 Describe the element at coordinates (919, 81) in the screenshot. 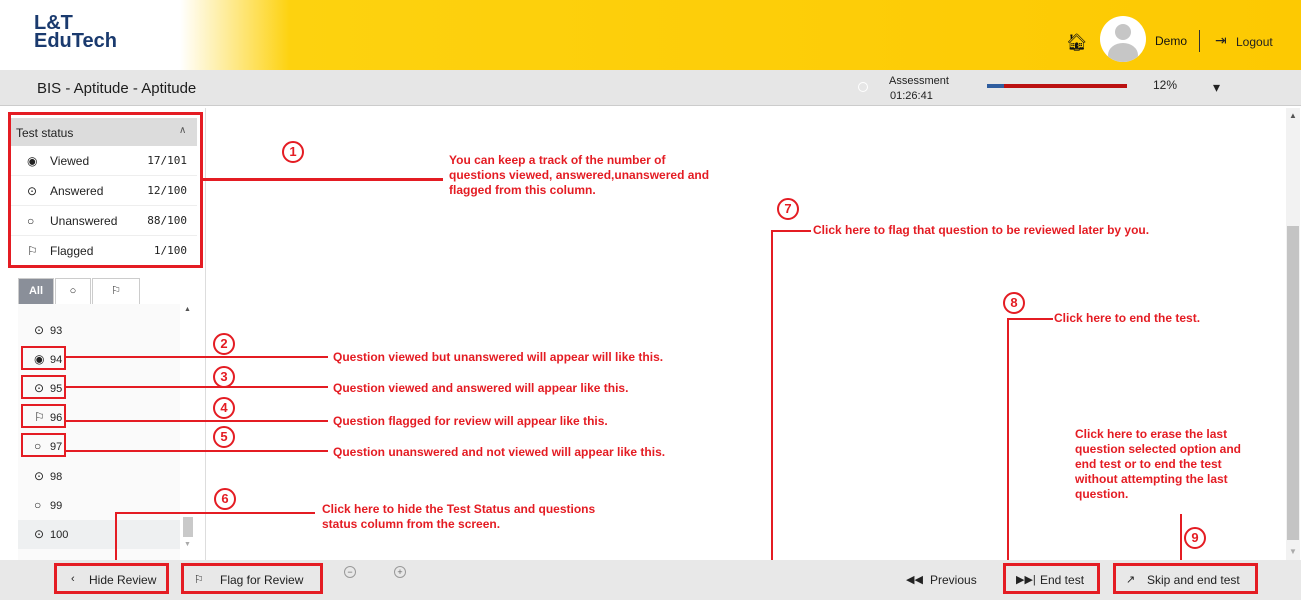

I see `assessment-label: Assessment` at that location.